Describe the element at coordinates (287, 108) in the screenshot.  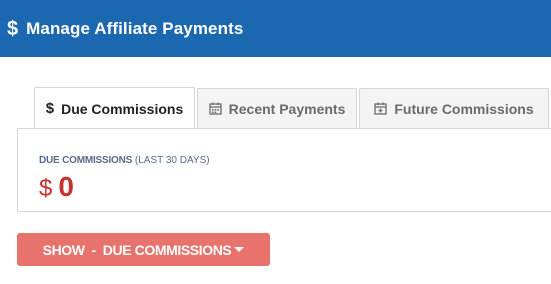
I see `tab-label: Recent Payments` at that location.